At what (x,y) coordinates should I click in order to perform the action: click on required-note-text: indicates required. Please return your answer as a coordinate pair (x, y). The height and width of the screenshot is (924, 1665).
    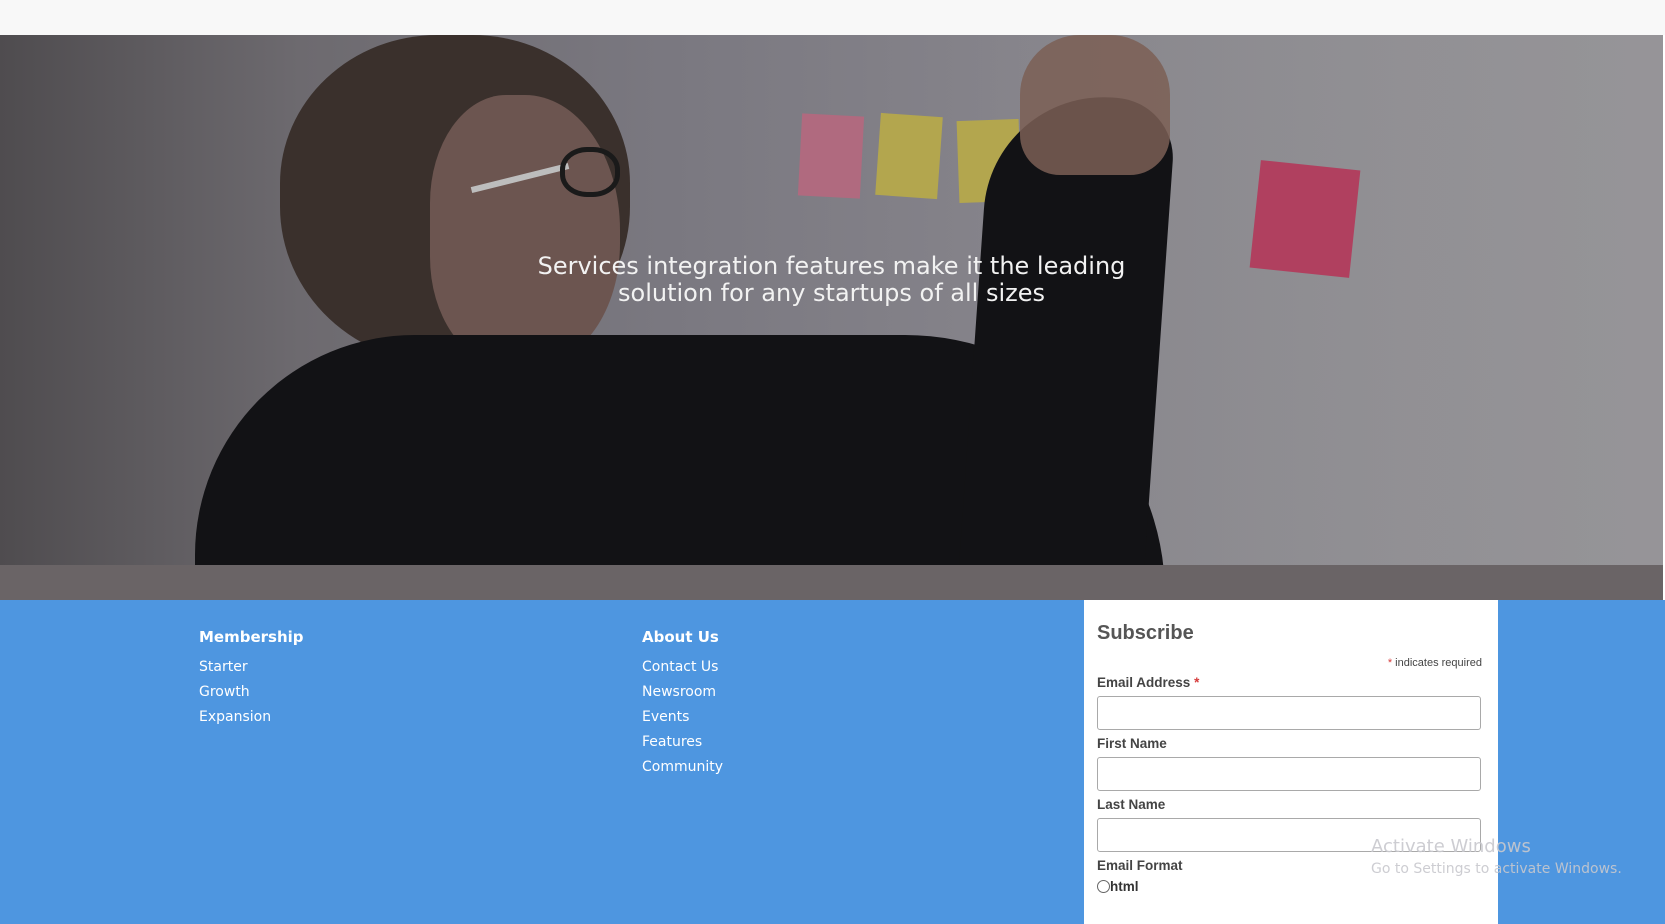
    Looking at the image, I should click on (1438, 663).